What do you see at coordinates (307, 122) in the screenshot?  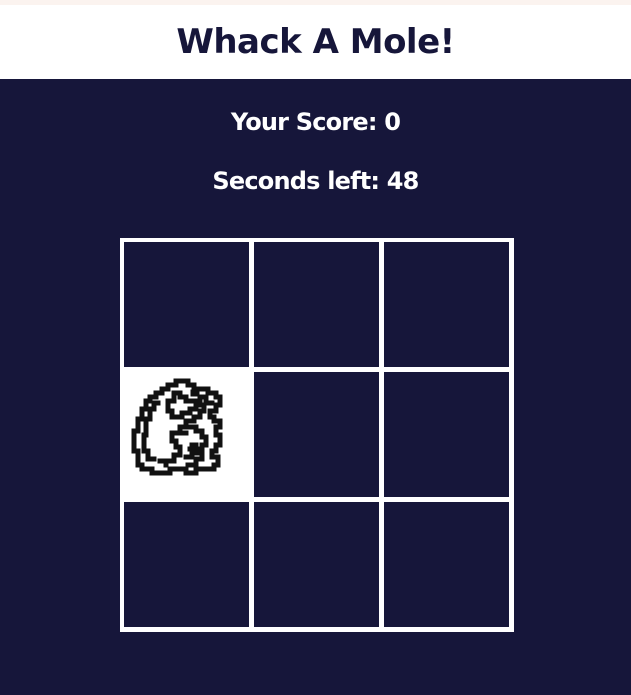 I see `score-label: Your Score:` at bounding box center [307, 122].